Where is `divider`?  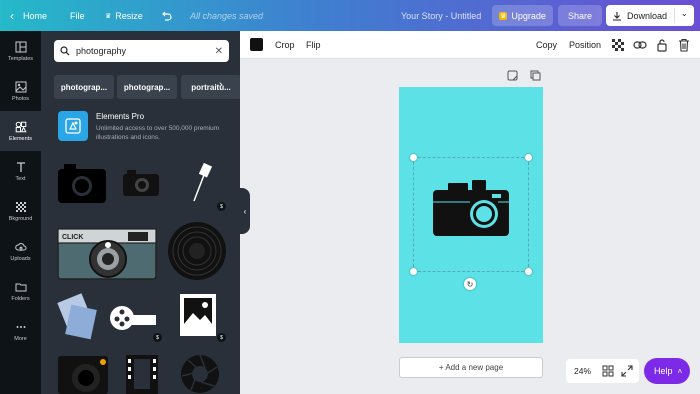 divider is located at coordinates (674, 15).